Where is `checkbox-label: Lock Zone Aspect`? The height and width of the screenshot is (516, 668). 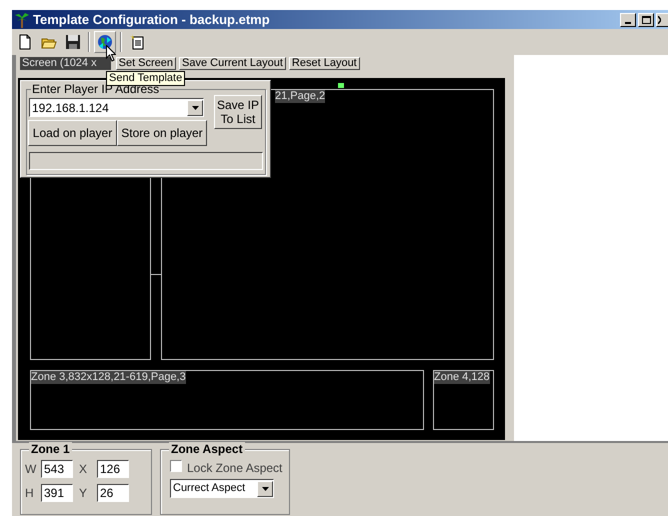
checkbox-label: Lock Zone Aspect is located at coordinates (234, 468).